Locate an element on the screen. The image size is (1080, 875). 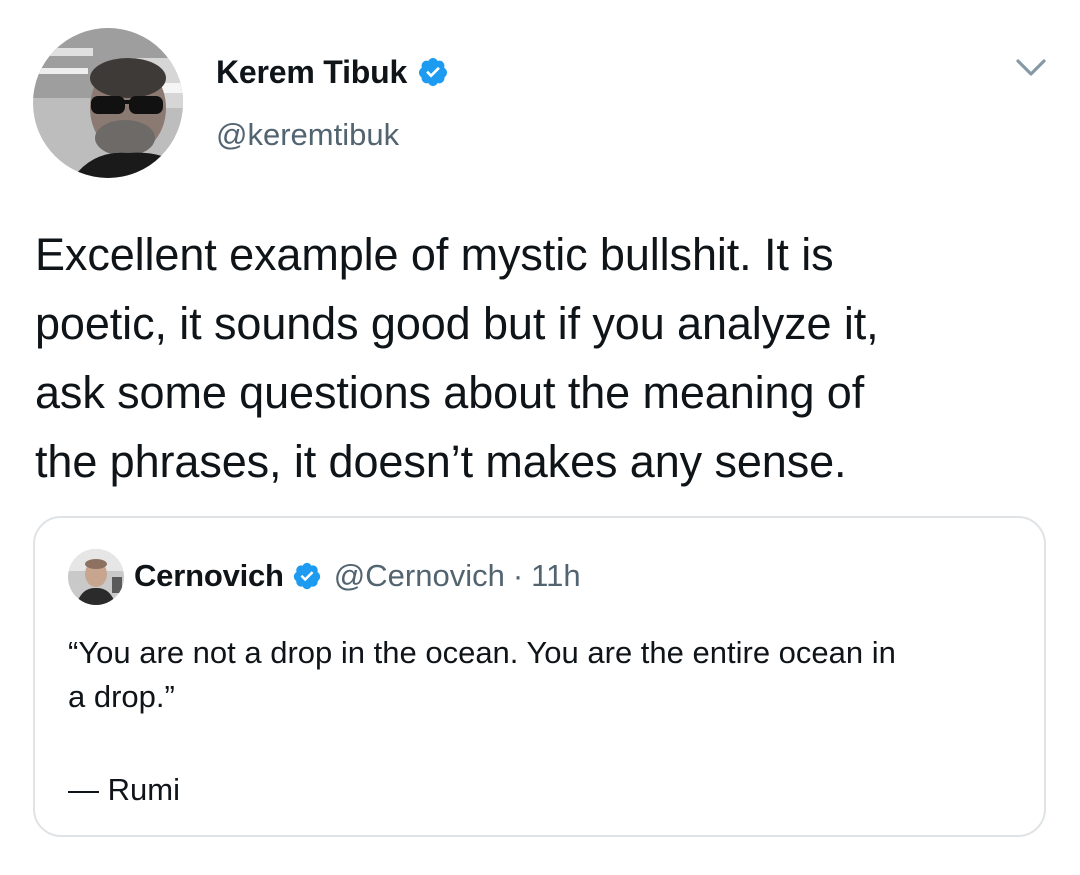
author-avatar is located at coordinates (108, 103).